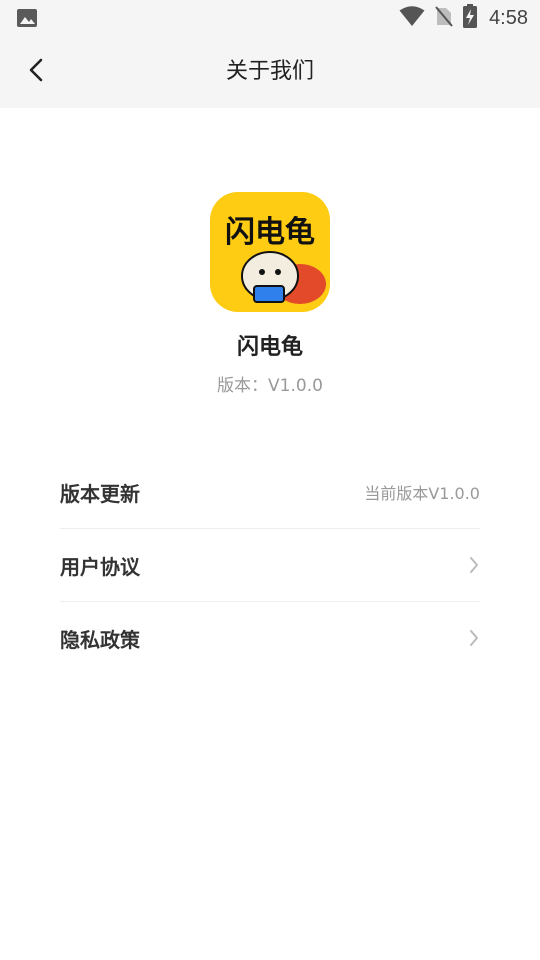  I want to click on version-update-label: 版本更新, so click(100, 493).